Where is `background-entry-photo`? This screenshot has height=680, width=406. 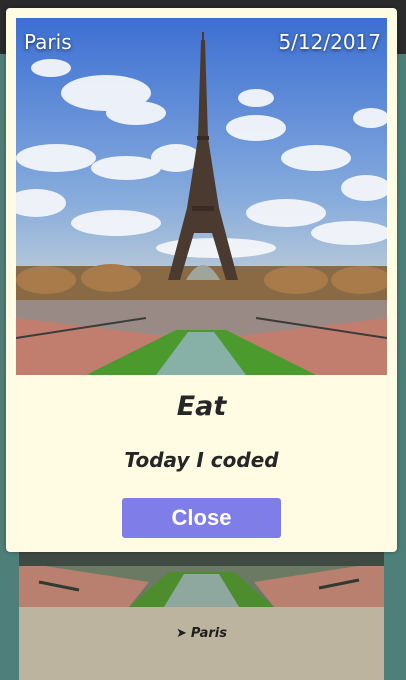 background-entry-photo is located at coordinates (201, 579).